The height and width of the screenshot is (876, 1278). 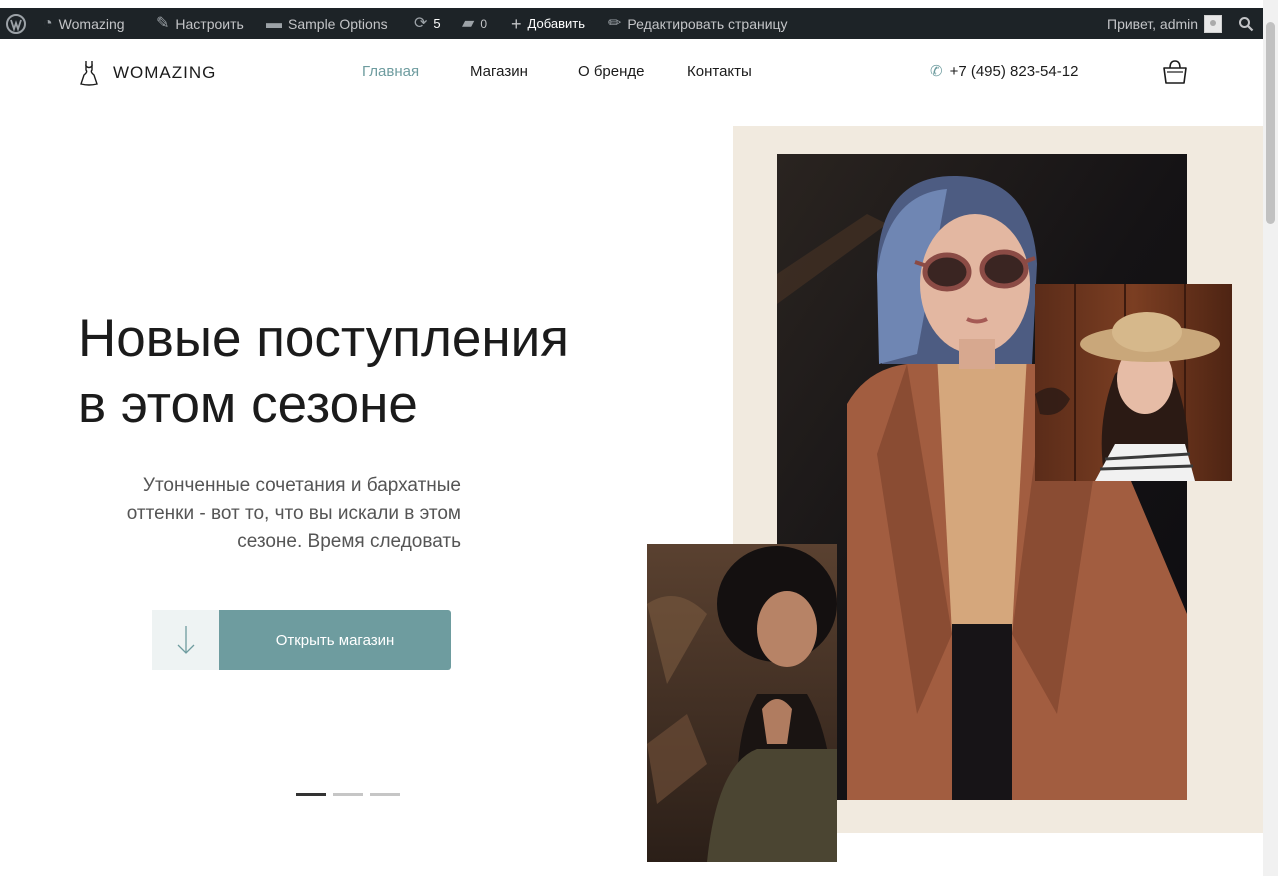 What do you see at coordinates (936, 71) in the screenshot?
I see `phone-icon: ✆` at bounding box center [936, 71].